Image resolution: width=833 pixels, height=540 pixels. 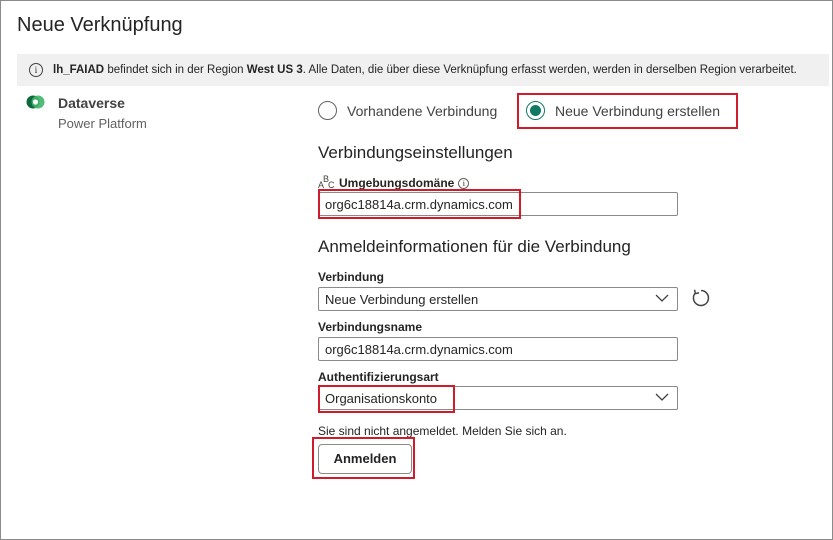 I want to click on connection-name-label: Verbindungsname, so click(x=370, y=327).